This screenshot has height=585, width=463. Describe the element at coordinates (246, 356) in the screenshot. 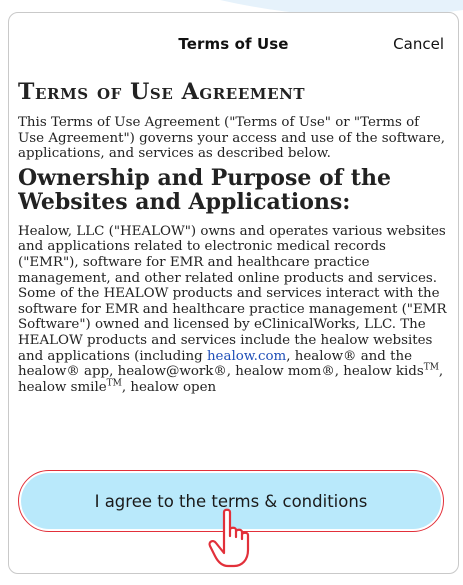

I see `healow-link: healow.com` at that location.